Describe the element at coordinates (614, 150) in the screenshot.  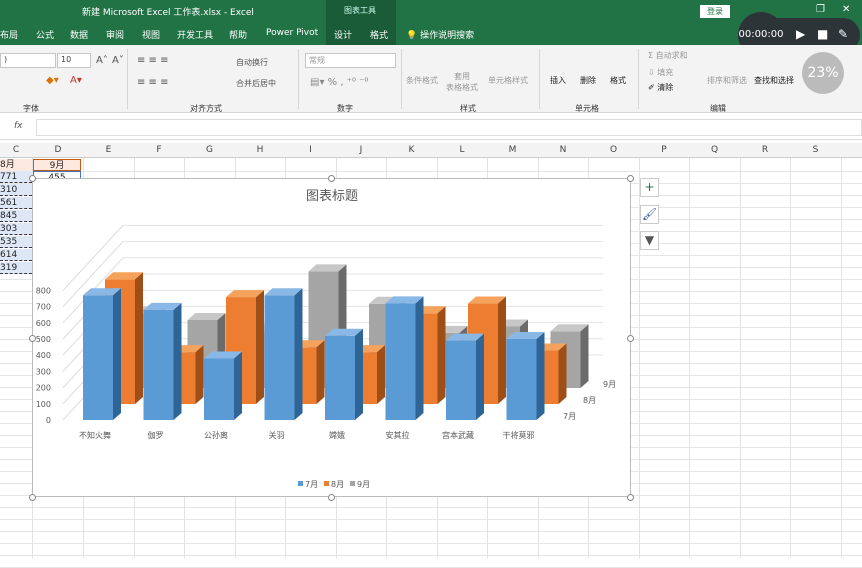
I see `column-header-O: O` at that location.